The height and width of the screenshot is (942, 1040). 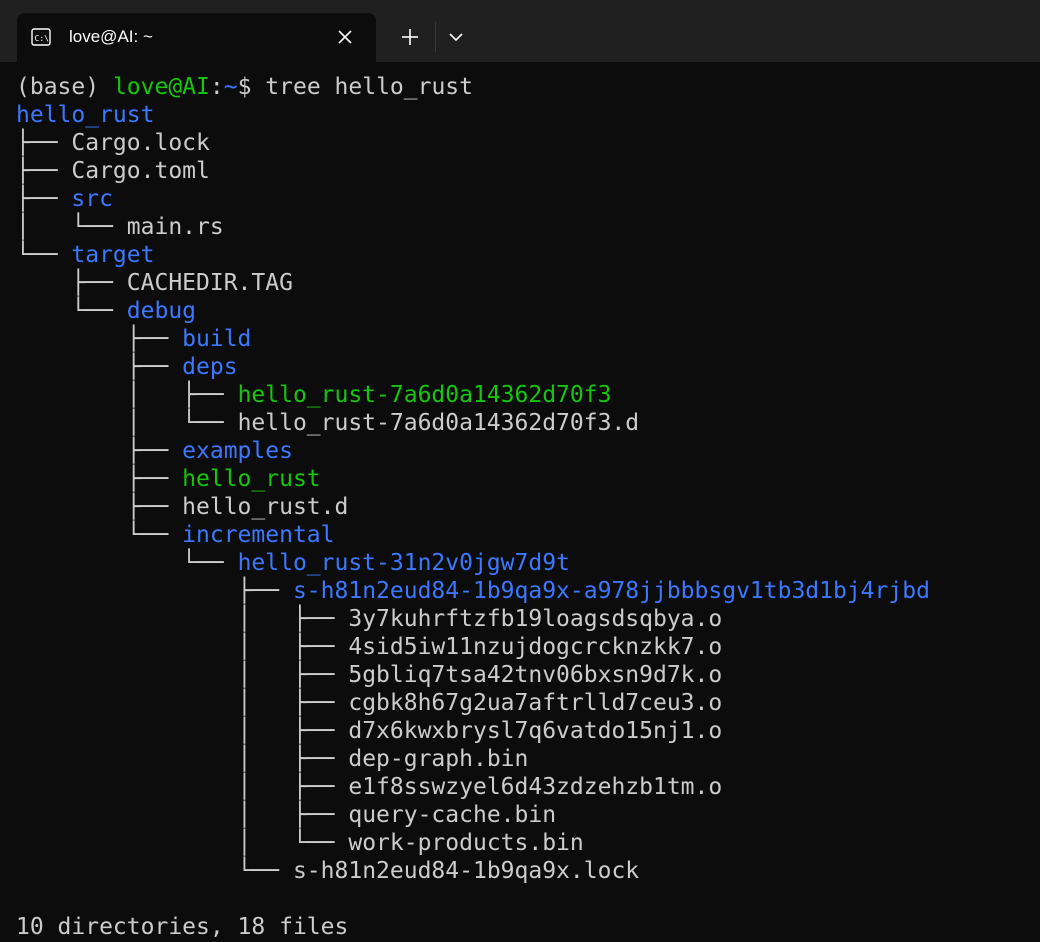 I want to click on text-segment: e1f8sswzyel6d43zdzehzb1tm.o, so click(x=535, y=787).